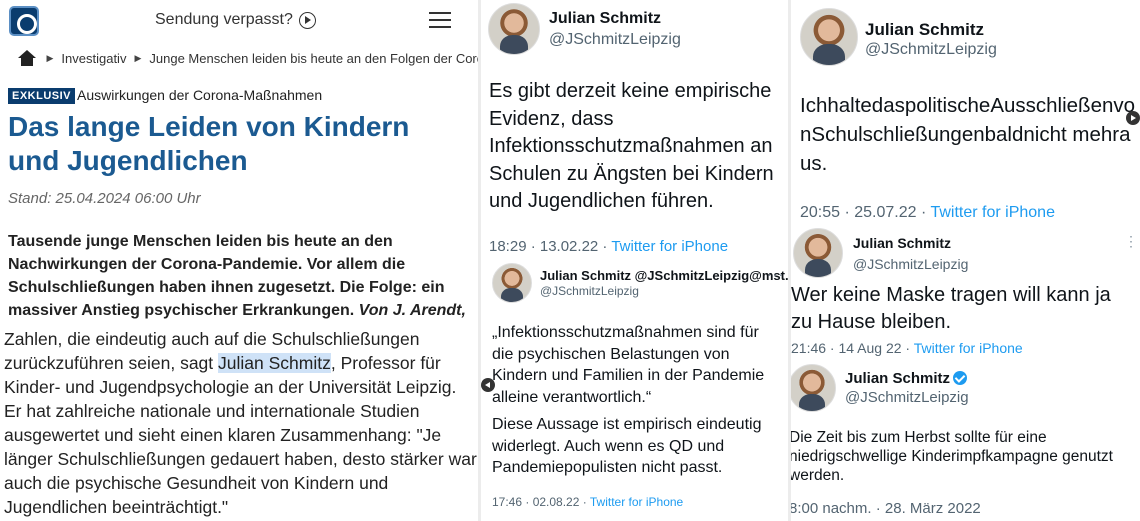 This screenshot has width=1140, height=521. I want to click on carousel-left-arrow-icon, so click(488, 385).